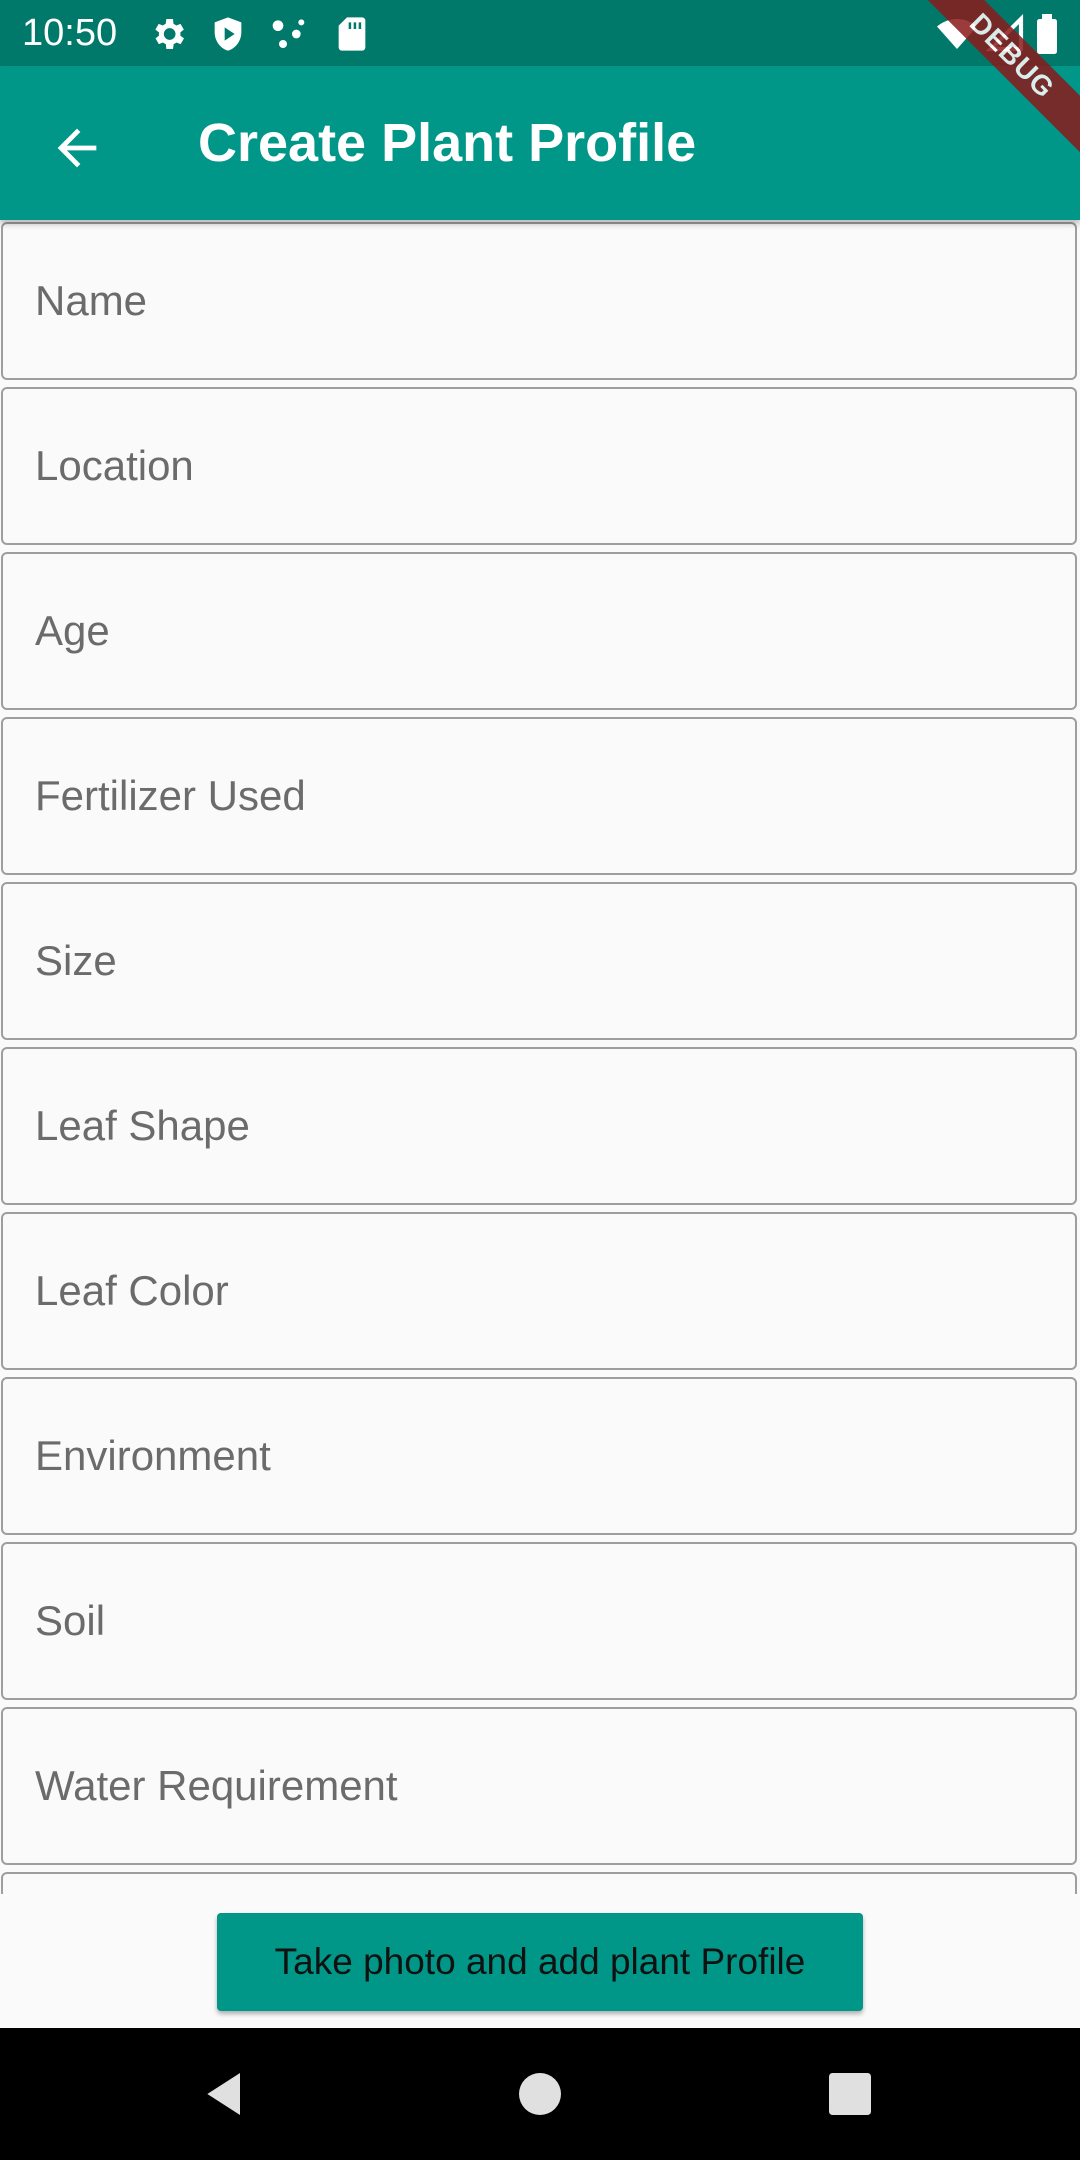 The image size is (1080, 2160). What do you see at coordinates (288, 34) in the screenshot?
I see `share-dots-icon` at bounding box center [288, 34].